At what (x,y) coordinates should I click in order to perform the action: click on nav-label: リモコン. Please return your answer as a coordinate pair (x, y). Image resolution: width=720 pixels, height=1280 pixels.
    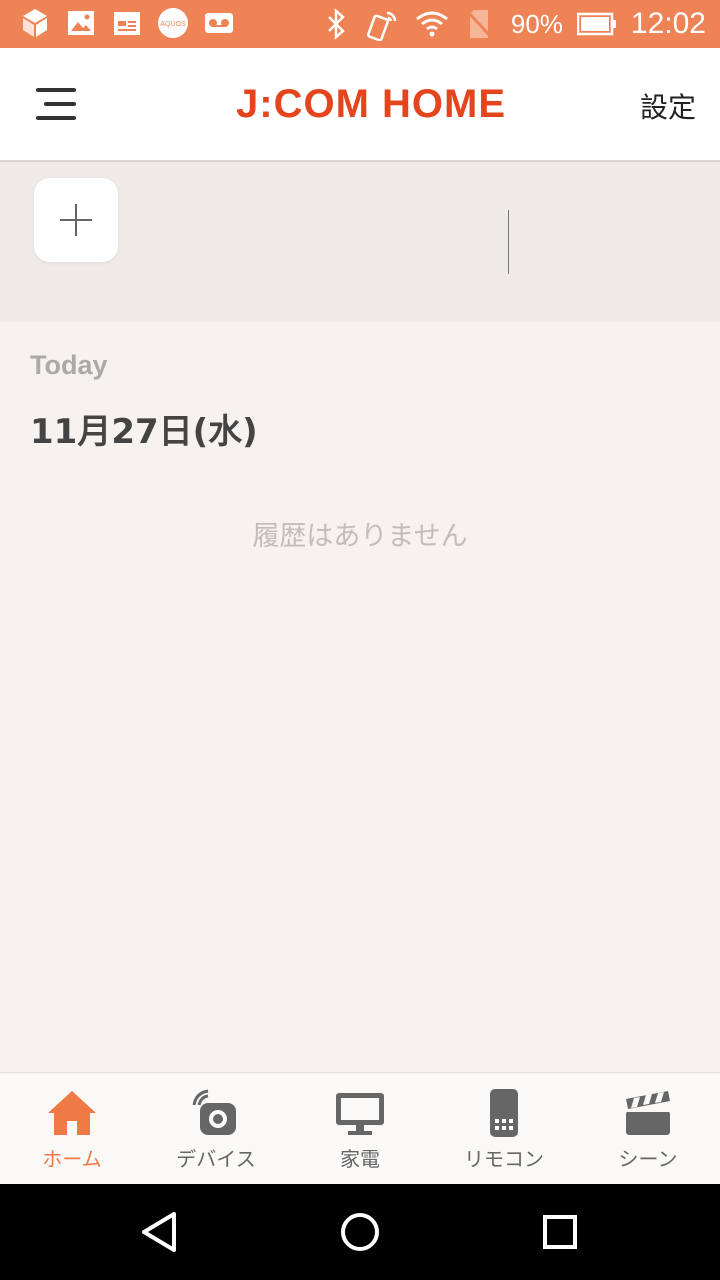
    Looking at the image, I should click on (504, 1159).